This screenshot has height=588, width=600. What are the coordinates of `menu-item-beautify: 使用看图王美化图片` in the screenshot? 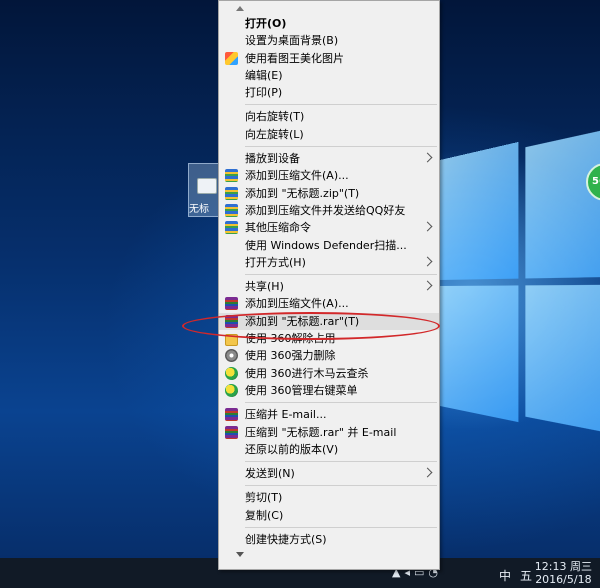 It's located at (329, 58).